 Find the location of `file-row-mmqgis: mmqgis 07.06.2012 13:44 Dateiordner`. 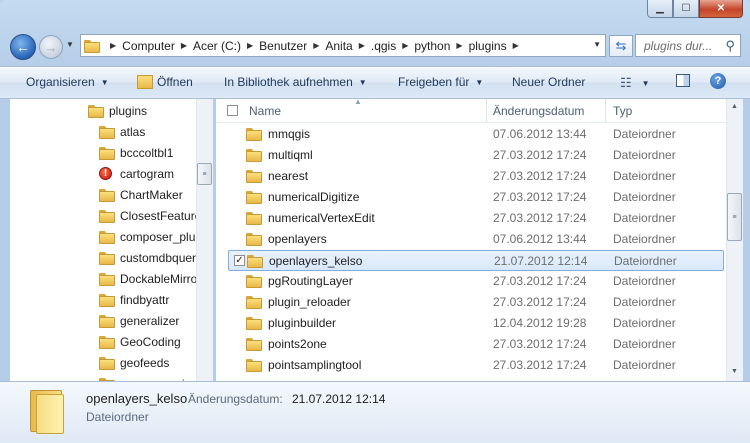

file-row-mmqgis: mmqgis 07.06.2012 13:44 Dateiordner is located at coordinates (476, 134).